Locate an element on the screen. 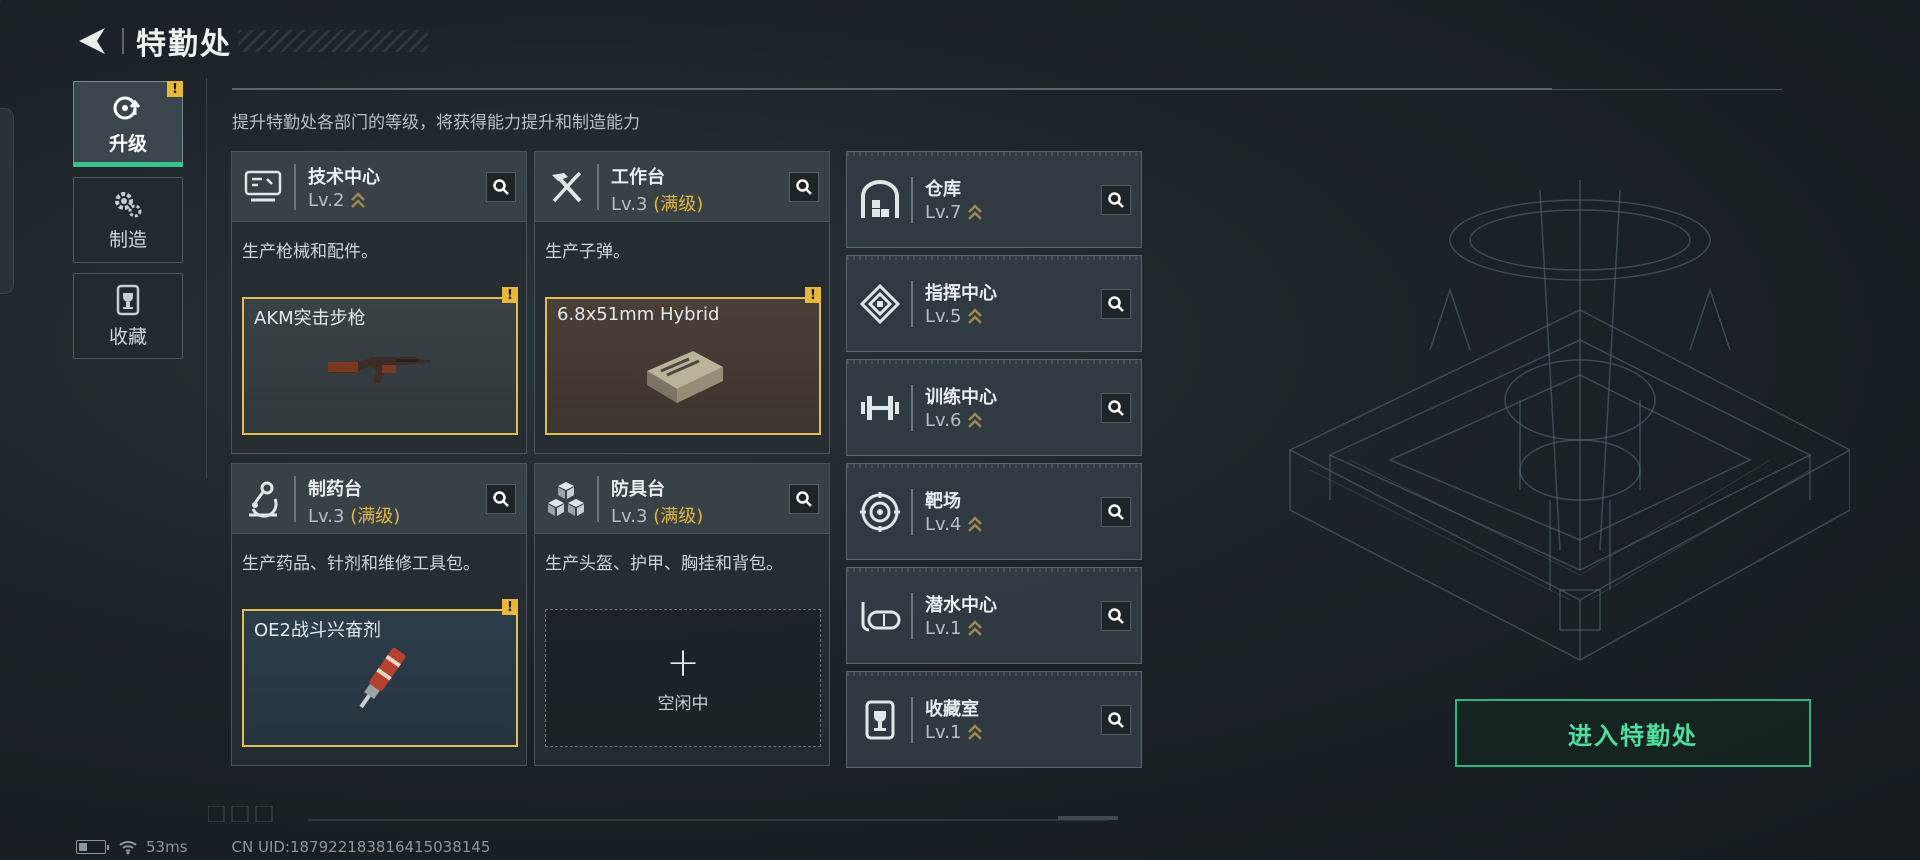 Image resolution: width=1920 pixels, height=860 pixels. nav-label-craft: 制造 is located at coordinates (127, 239).